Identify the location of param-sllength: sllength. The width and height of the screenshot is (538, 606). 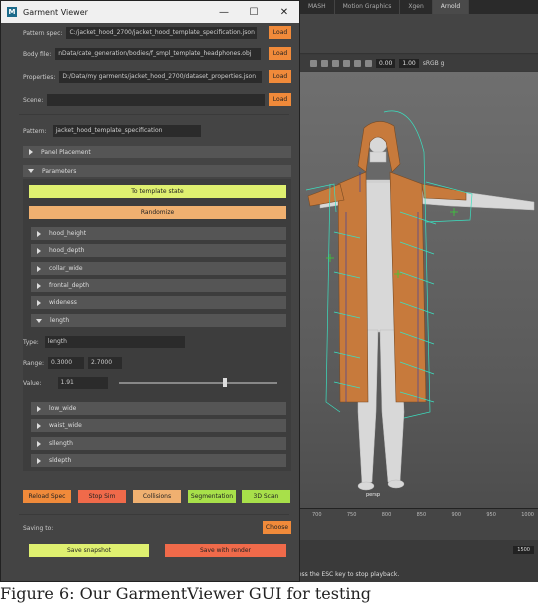
(158, 443).